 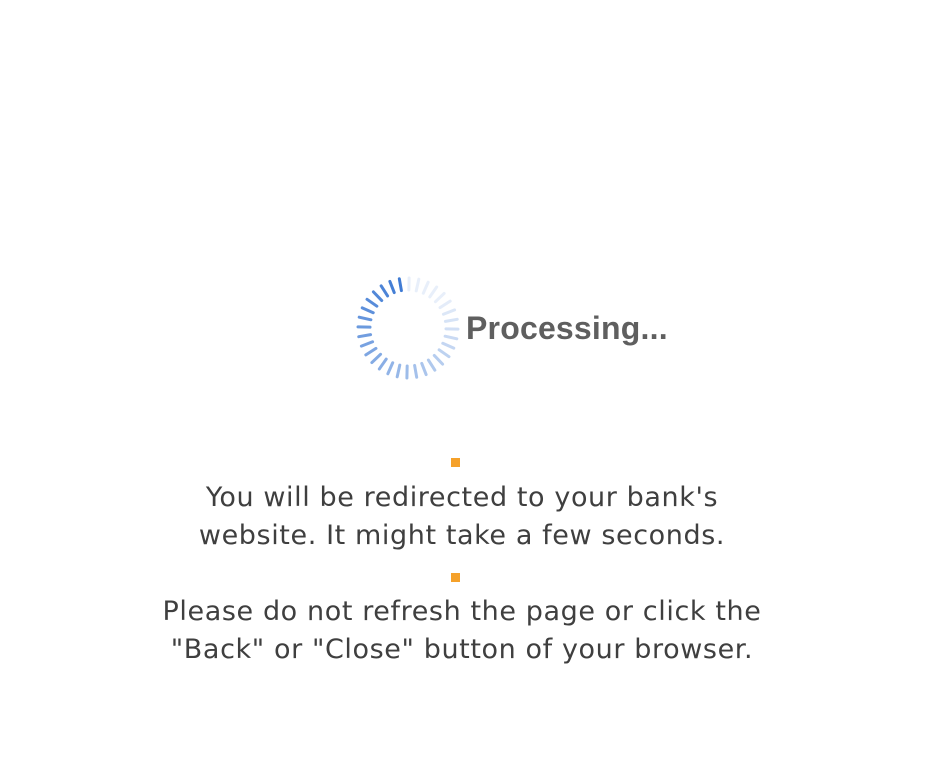 I want to click on loading-spinner-icon, so click(x=408, y=328).